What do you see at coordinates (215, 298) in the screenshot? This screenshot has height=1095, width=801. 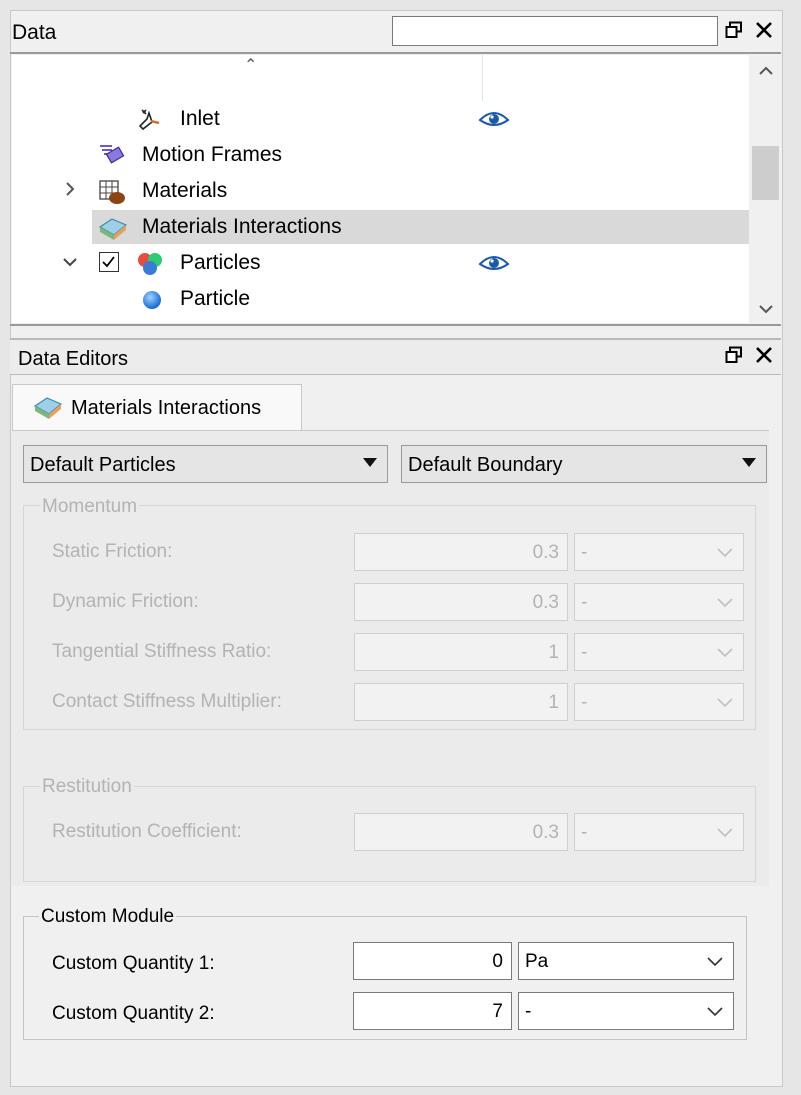 I see `tree-item-label: Particle` at bounding box center [215, 298].